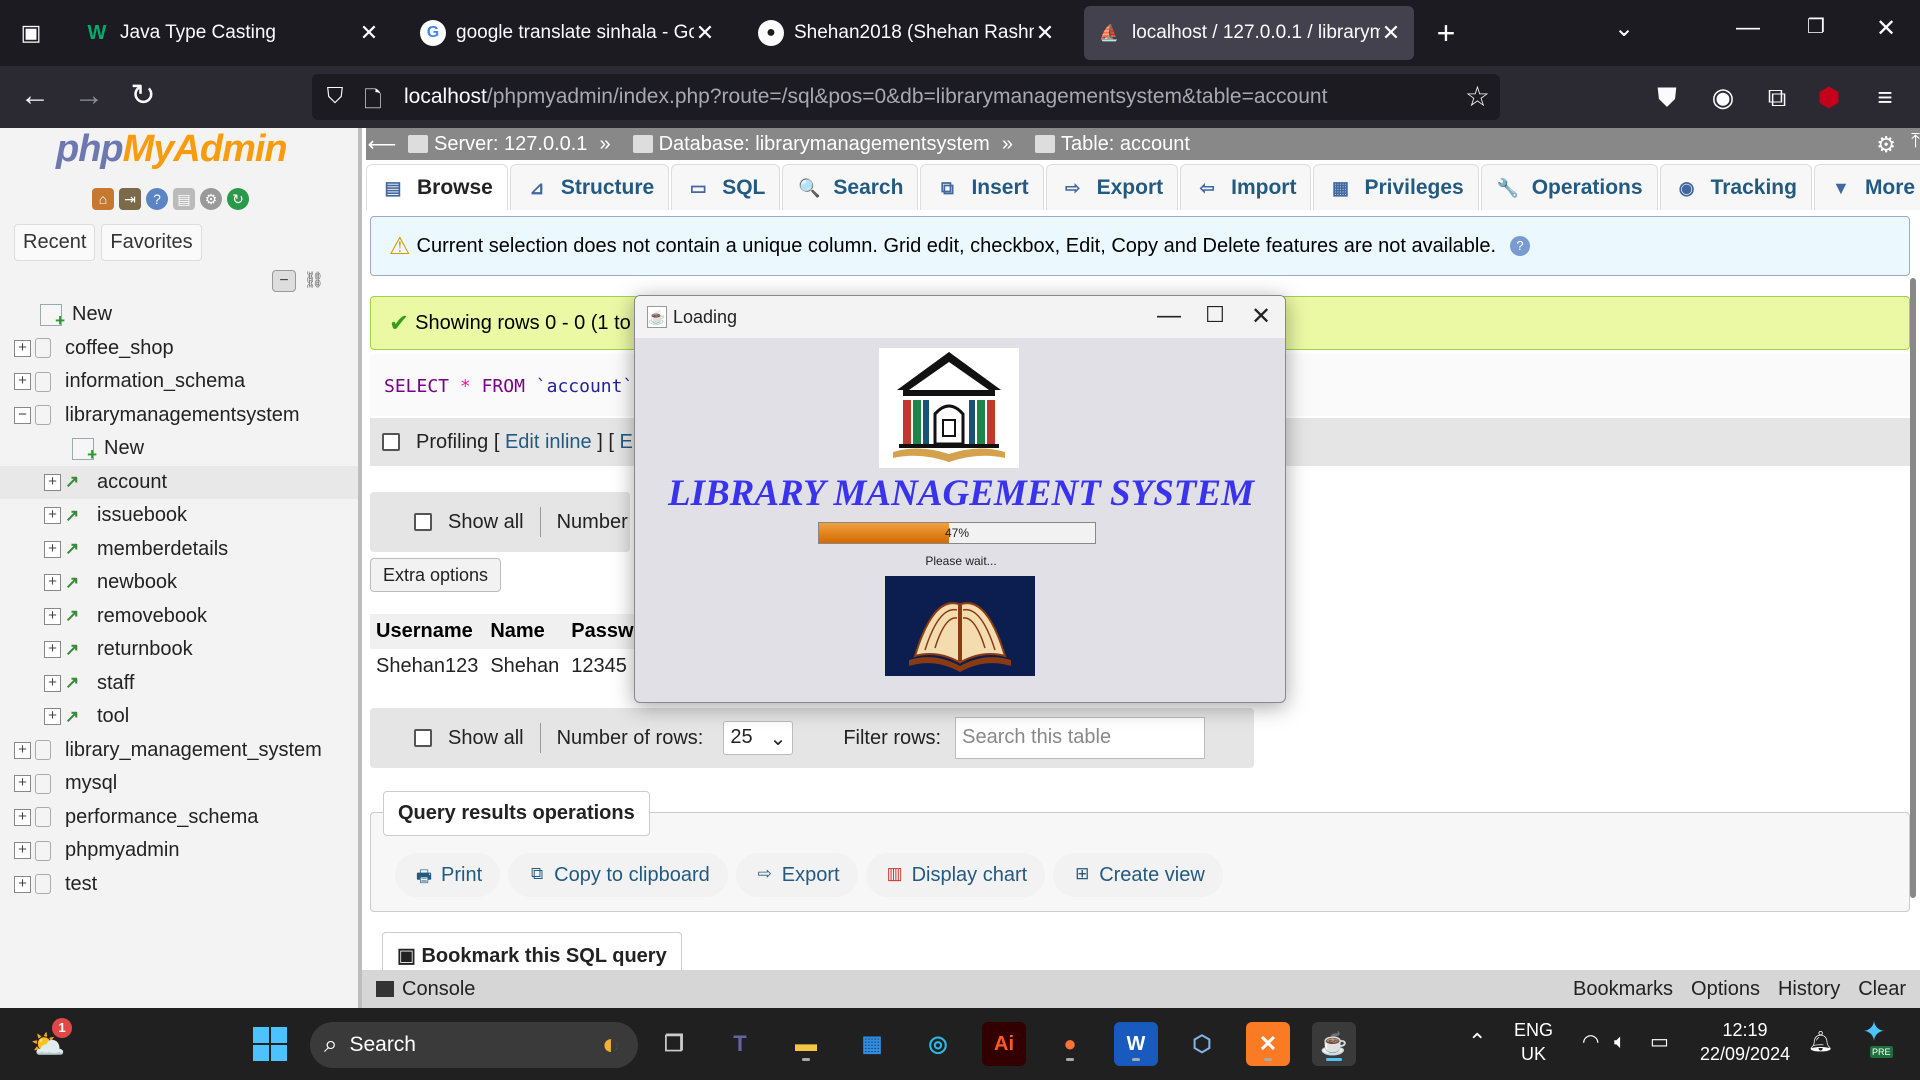 The width and height of the screenshot is (1920, 1080). What do you see at coordinates (1138, 875) in the screenshot?
I see `create-view-button: ⊞ Create view` at bounding box center [1138, 875].